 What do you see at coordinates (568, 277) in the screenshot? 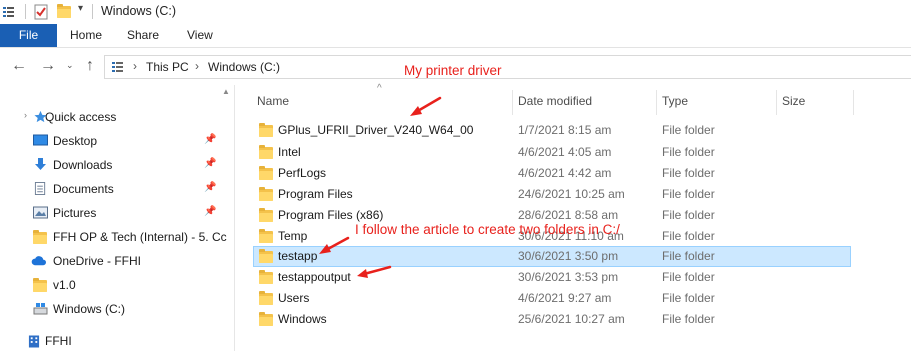
I see `file-date: 30/6/2021 3:53 pm` at bounding box center [568, 277].